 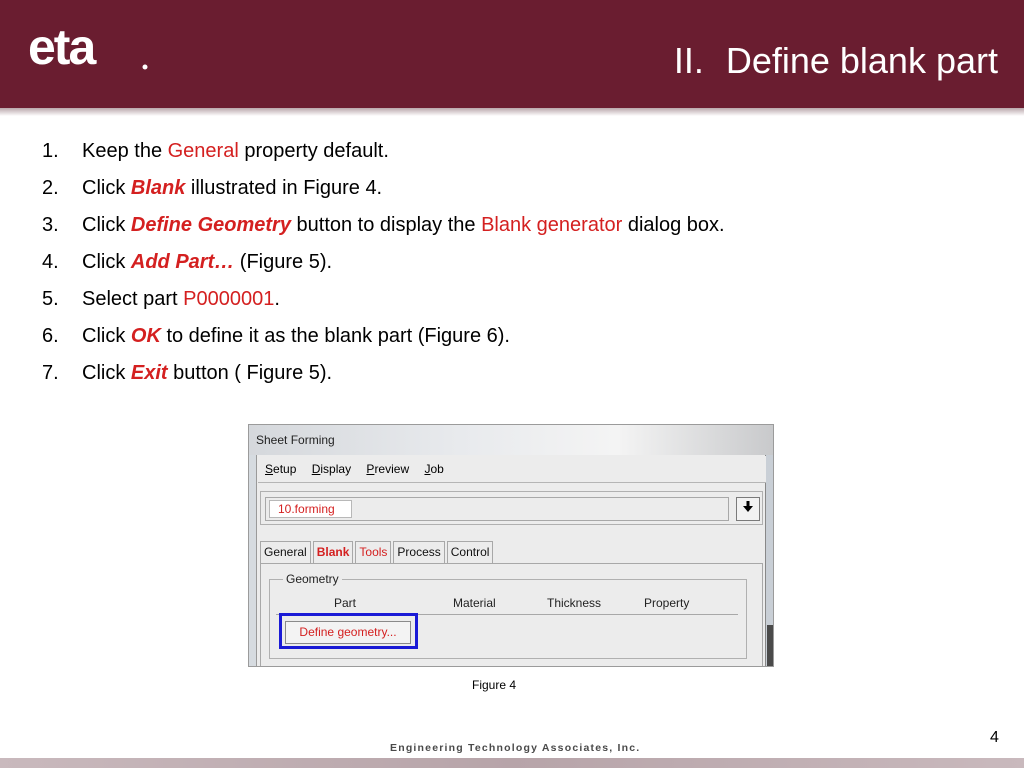 What do you see at coordinates (50, 151) in the screenshot?
I see `step-number: 1.` at bounding box center [50, 151].